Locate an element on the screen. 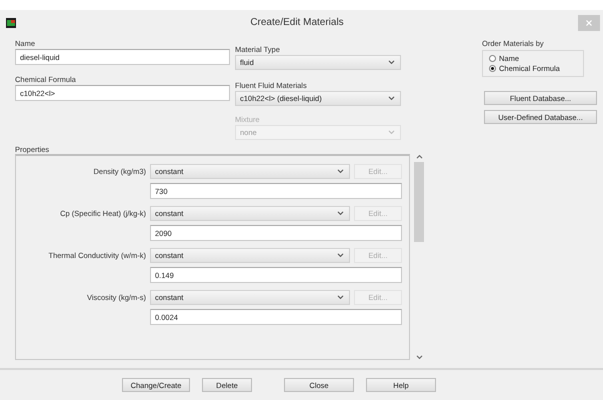 The image size is (603, 400). window-title: Create/Edit Materials is located at coordinates (297, 22).